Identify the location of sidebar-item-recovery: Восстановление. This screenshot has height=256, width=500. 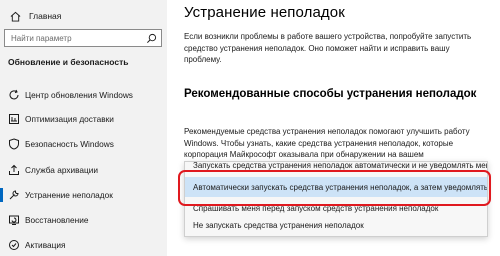
(83, 220).